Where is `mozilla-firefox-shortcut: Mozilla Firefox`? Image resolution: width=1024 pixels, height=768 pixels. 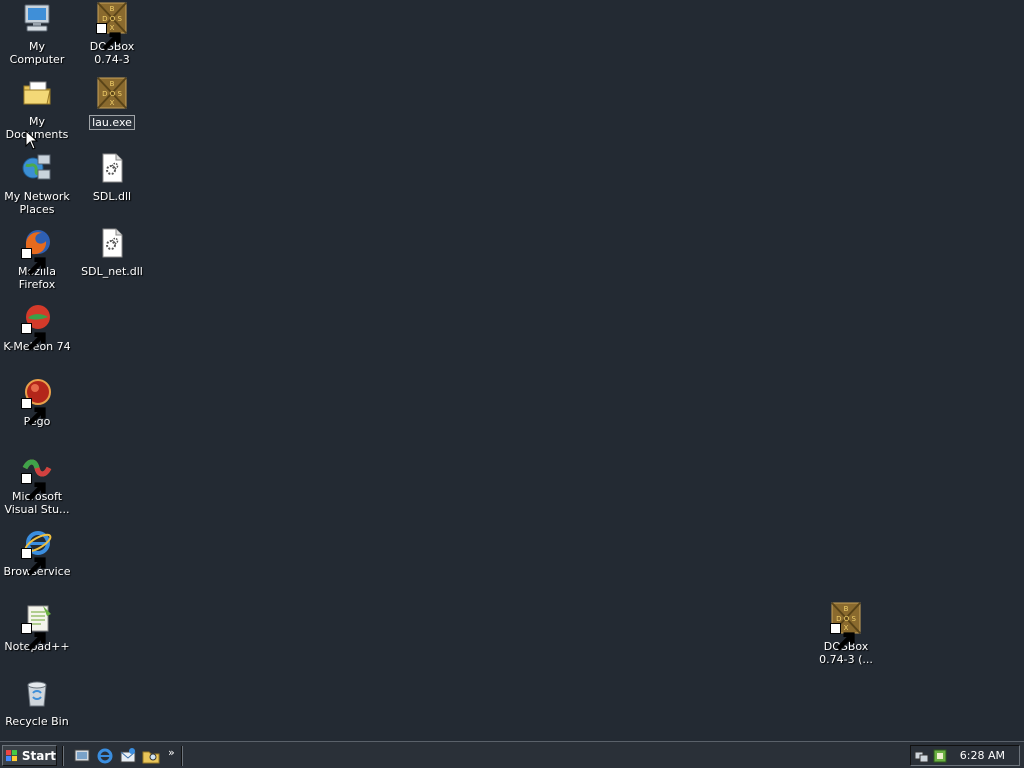 mozilla-firefox-shortcut: Mozilla Firefox is located at coordinates (37, 262).